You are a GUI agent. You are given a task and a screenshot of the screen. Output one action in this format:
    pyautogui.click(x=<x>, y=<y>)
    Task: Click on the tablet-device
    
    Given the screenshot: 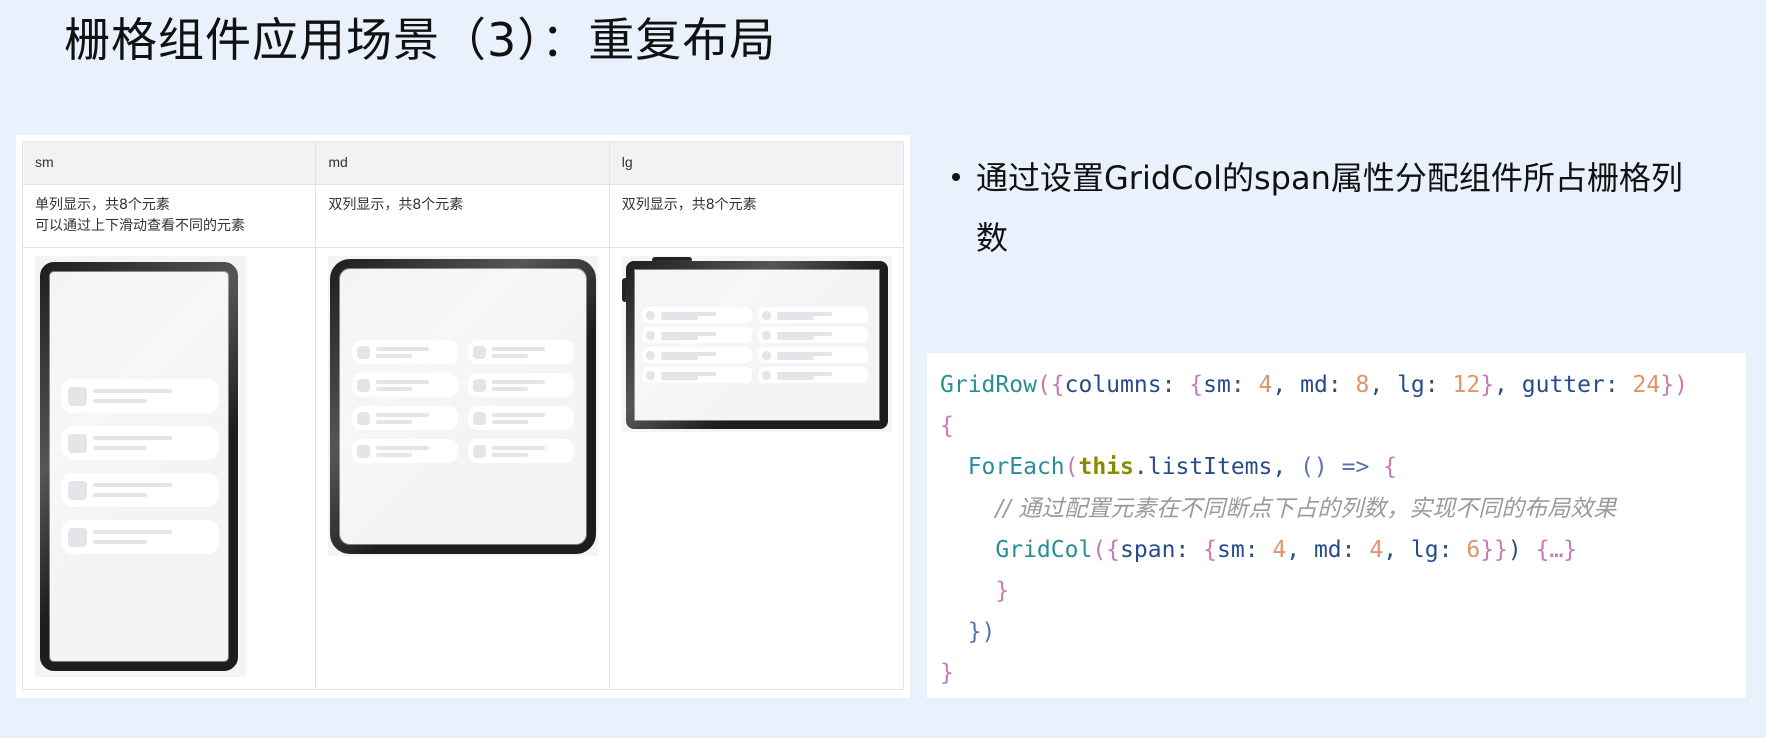 What is the action you would take?
    pyautogui.click(x=756, y=345)
    